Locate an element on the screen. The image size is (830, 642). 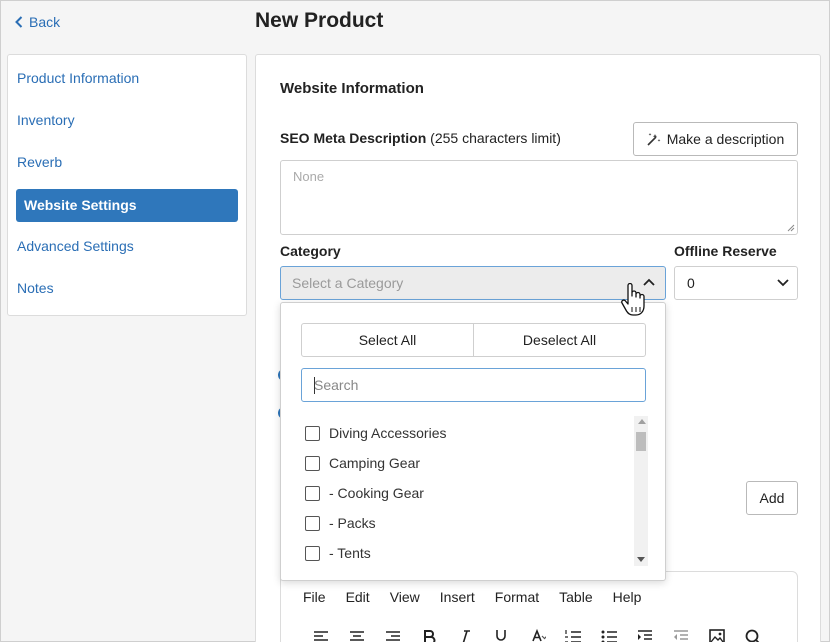
menu-file: File is located at coordinates (314, 597).